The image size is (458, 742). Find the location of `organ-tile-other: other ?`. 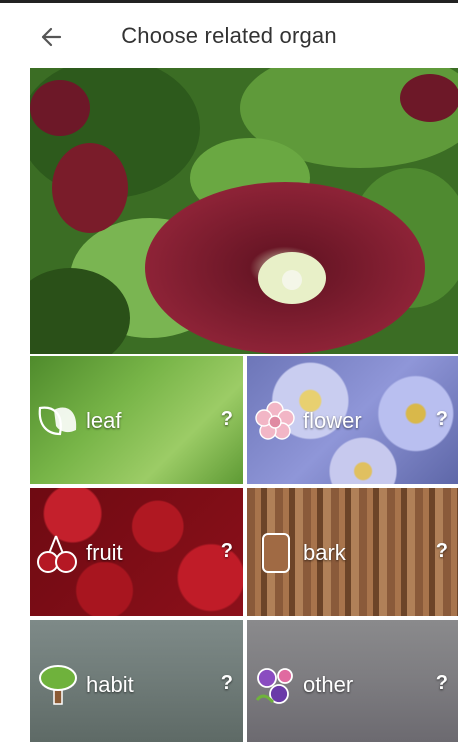

organ-tile-other: other ? is located at coordinates (352, 681).